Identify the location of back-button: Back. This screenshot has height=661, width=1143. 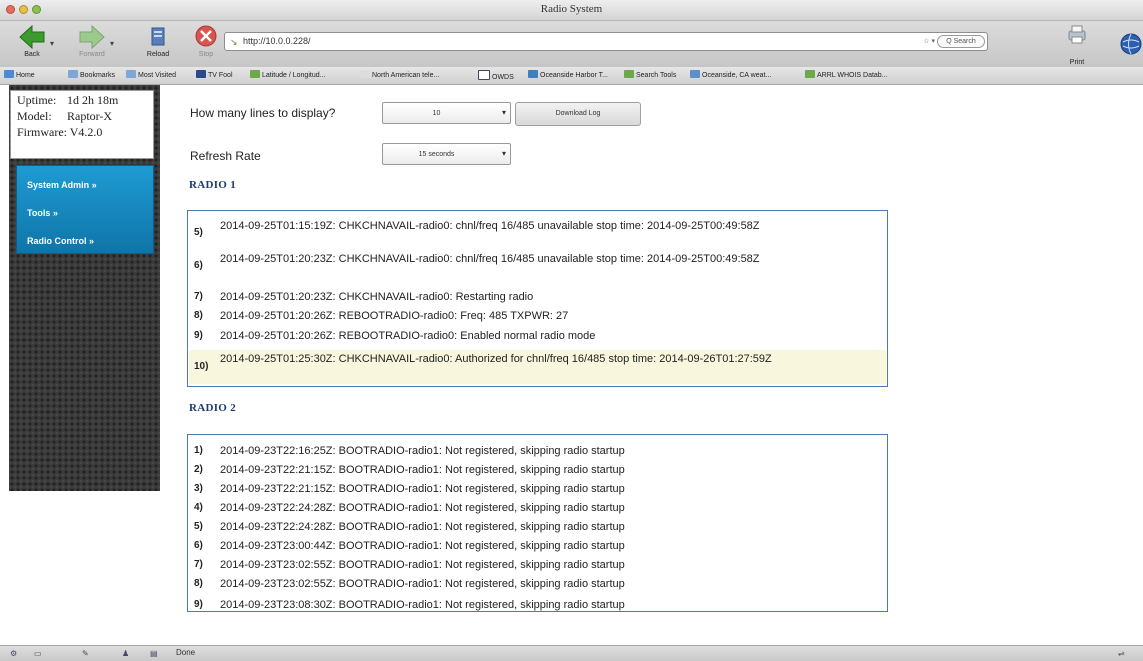
(32, 44).